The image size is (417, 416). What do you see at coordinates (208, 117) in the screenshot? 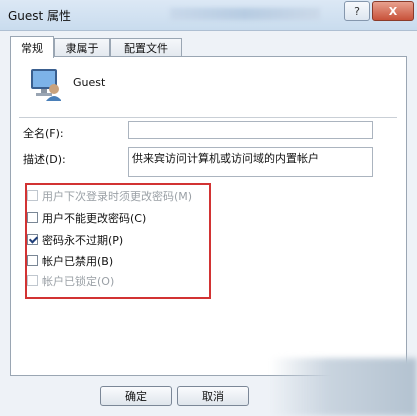
I see `divider` at bounding box center [208, 117].